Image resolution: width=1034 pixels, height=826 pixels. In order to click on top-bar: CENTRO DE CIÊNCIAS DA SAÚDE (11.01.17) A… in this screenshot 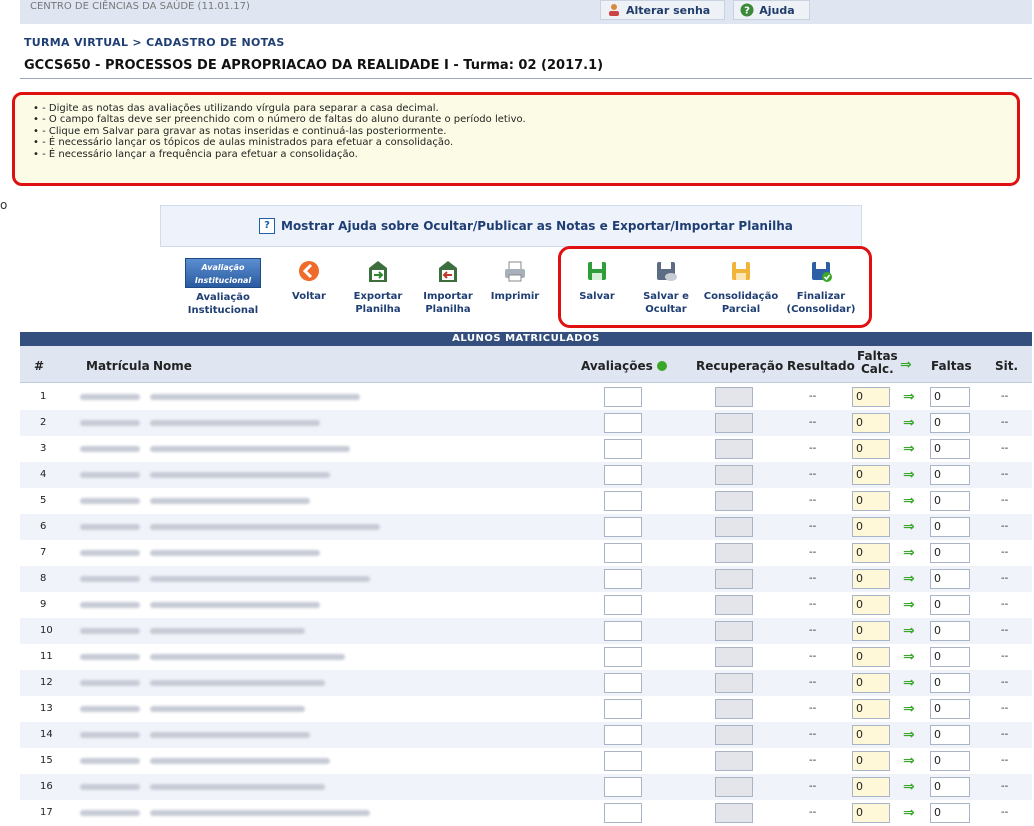, I will do `click(526, 12)`.